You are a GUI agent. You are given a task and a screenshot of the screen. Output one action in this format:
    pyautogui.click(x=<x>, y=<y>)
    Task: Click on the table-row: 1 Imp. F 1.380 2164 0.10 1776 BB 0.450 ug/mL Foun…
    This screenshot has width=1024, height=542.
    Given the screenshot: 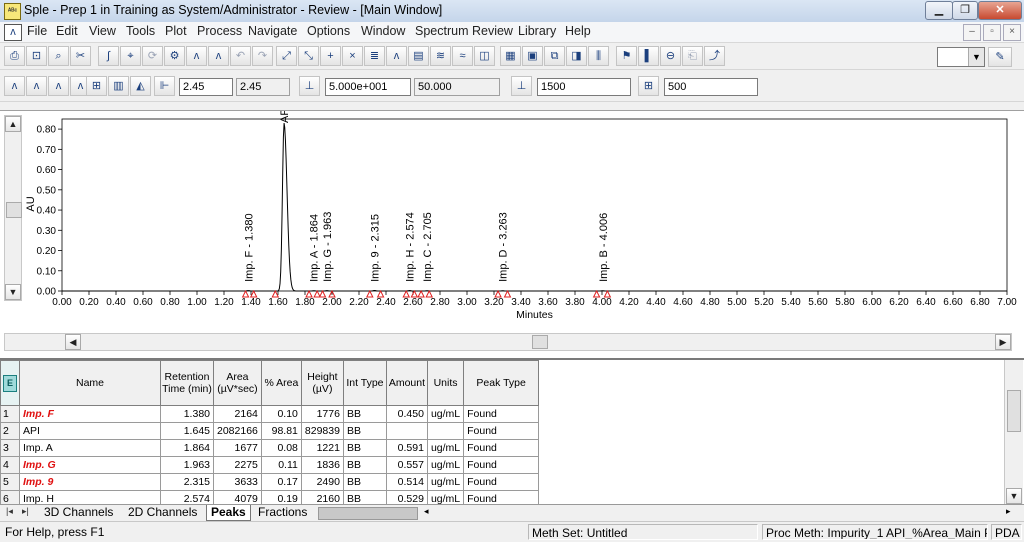 What is the action you would take?
    pyautogui.click(x=270, y=414)
    